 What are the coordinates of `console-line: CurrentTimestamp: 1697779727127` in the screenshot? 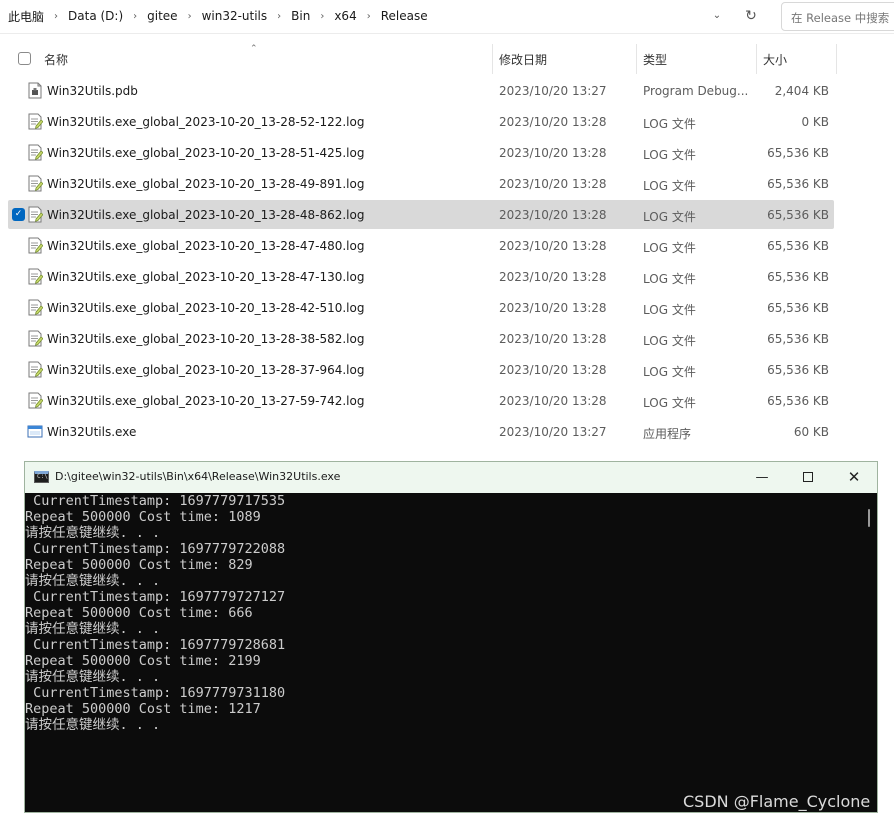 It's located at (155, 597).